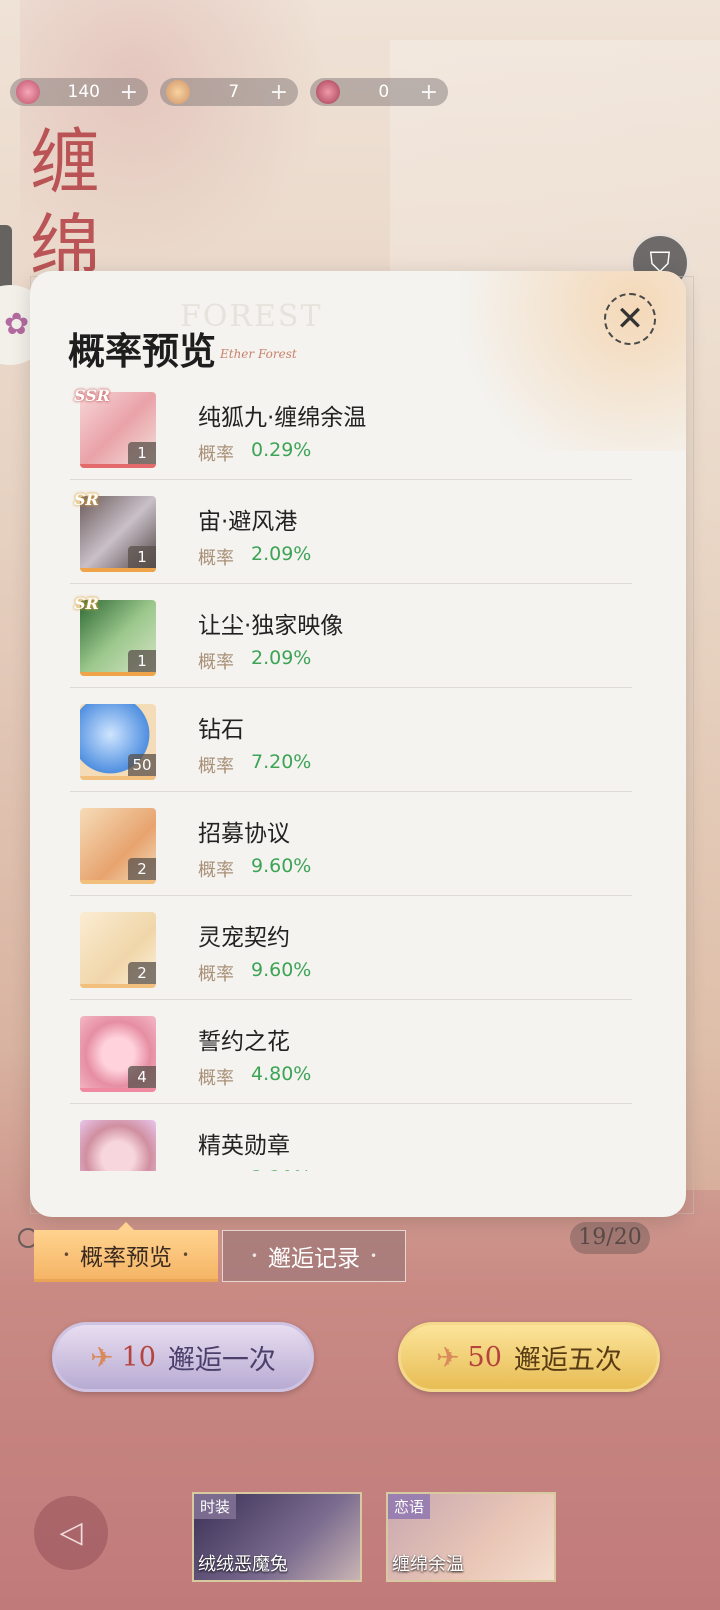 The width and height of the screenshot is (720, 1610). What do you see at coordinates (221, 1360) in the screenshot?
I see `draw-label: 邂逅一次` at bounding box center [221, 1360].